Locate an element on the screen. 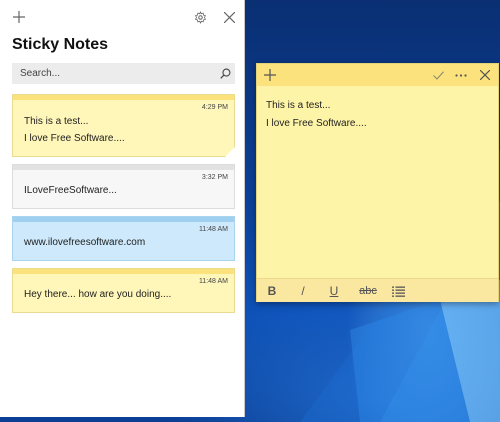 This screenshot has height=422, width=500. strikethrough-button: abc is located at coordinates (368, 291).